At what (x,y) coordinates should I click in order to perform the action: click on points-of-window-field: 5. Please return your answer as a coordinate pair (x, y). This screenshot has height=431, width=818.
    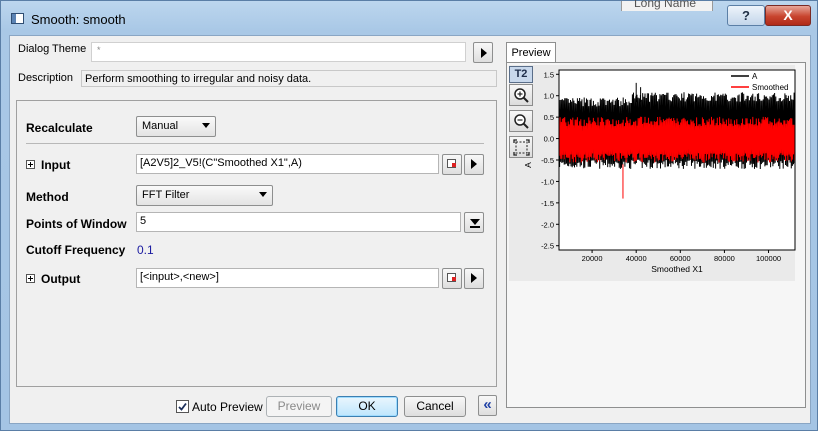
    Looking at the image, I should click on (298, 222).